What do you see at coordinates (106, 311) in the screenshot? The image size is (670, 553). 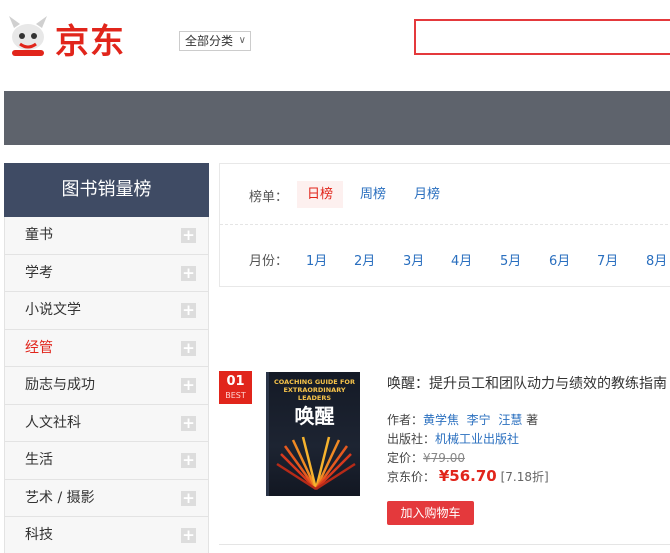 I see `sidebar-item-fiction: 小说文学 +` at bounding box center [106, 311].